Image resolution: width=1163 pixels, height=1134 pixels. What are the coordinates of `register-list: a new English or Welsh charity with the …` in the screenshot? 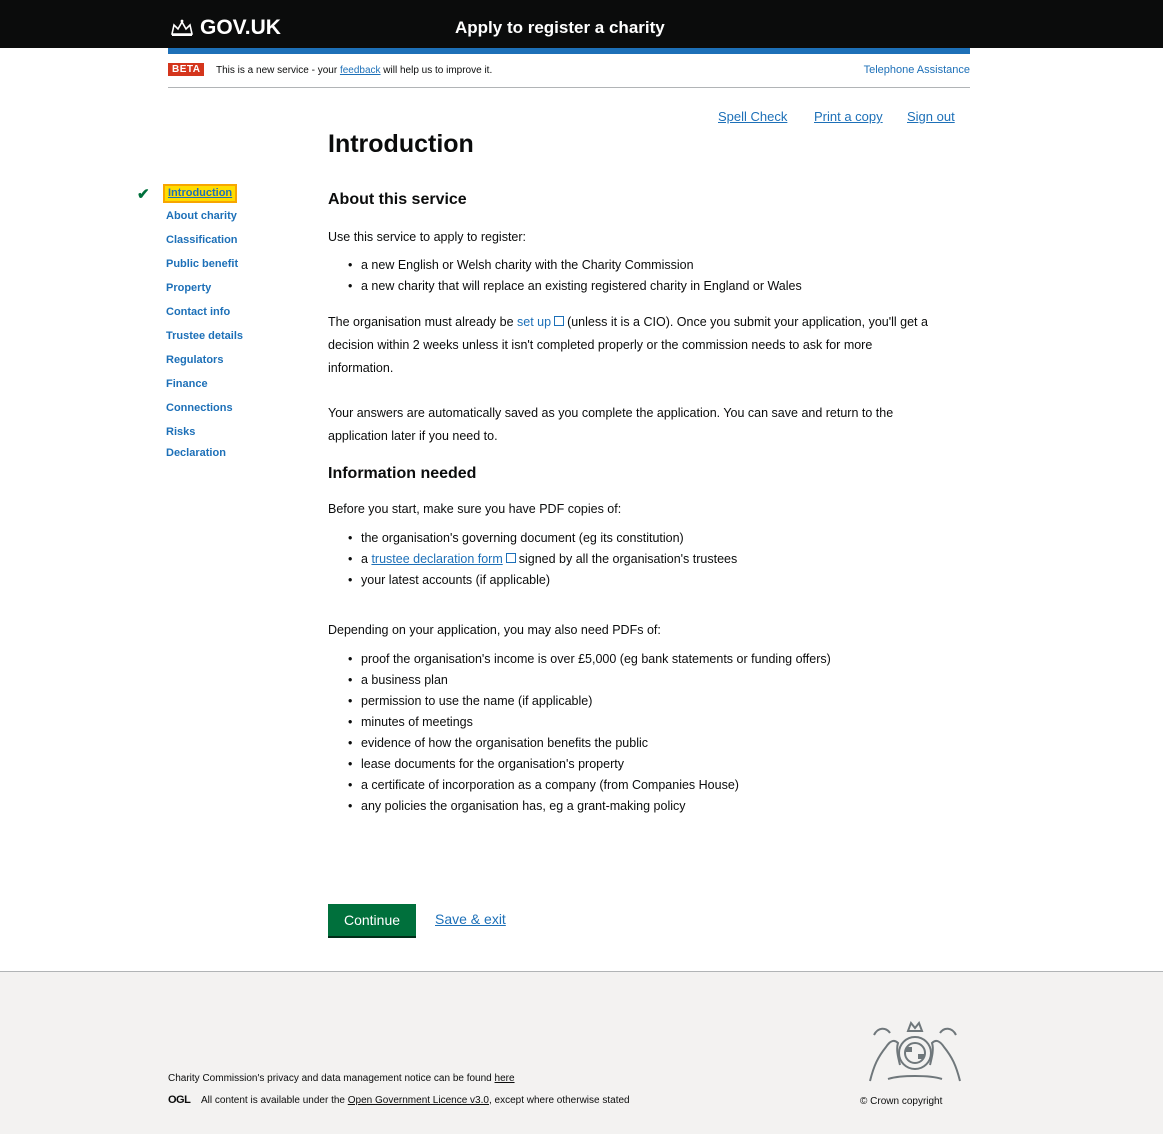 It's located at (628, 276).